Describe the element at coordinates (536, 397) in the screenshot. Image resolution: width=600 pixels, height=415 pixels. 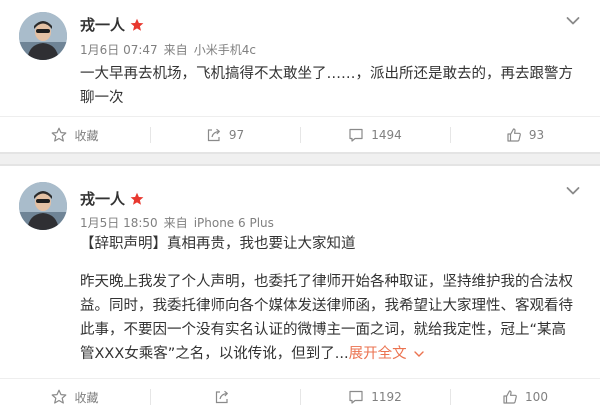
I see `like-count: 100` at that location.